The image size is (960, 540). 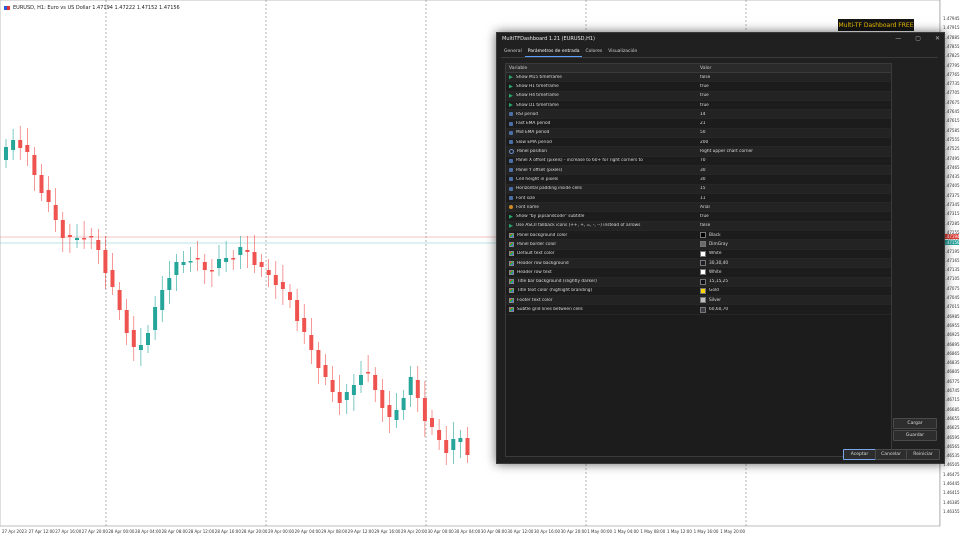 I want to click on table-row: Cell height in pixels 30, so click(x=698, y=180).